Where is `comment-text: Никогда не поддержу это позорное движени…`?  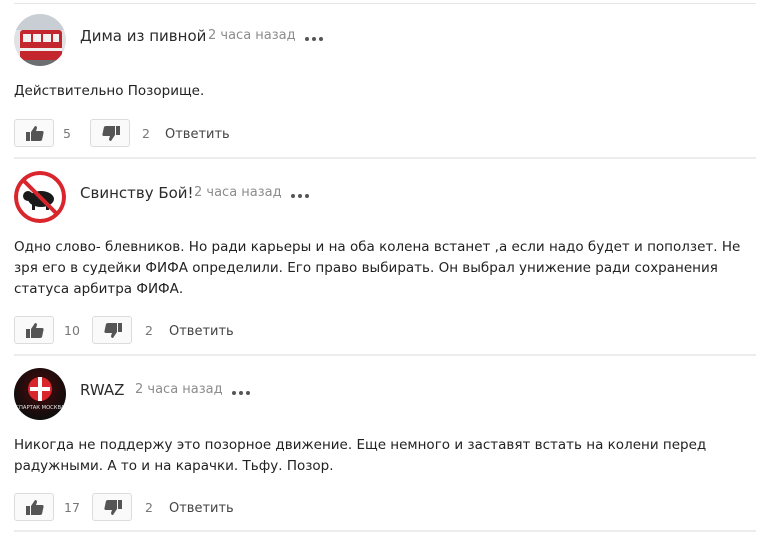 comment-text: Никогда не поддержу это позорное движени… is located at coordinates (360, 455).